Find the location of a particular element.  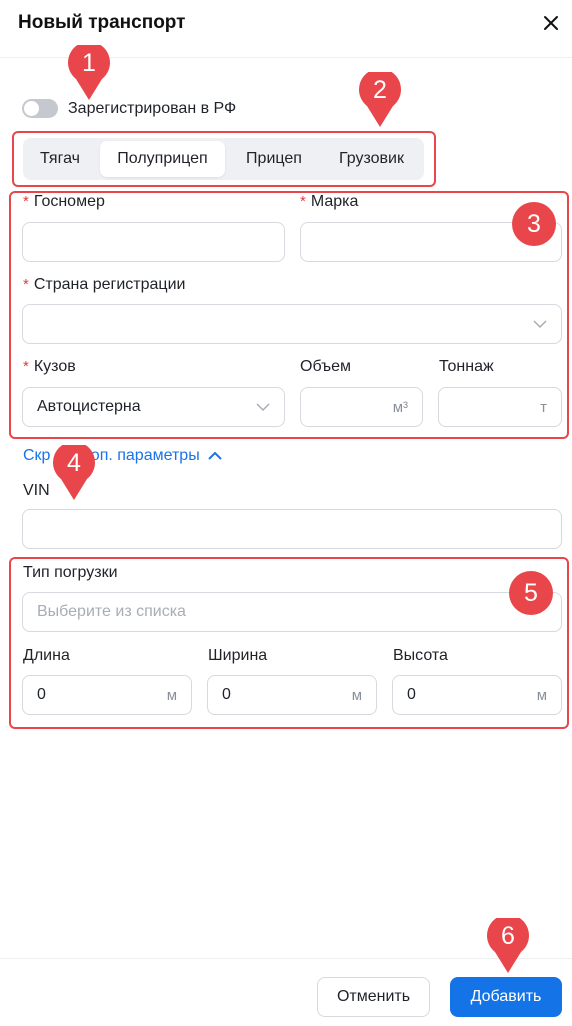

country-label: * Страна регистрации is located at coordinates (104, 285).